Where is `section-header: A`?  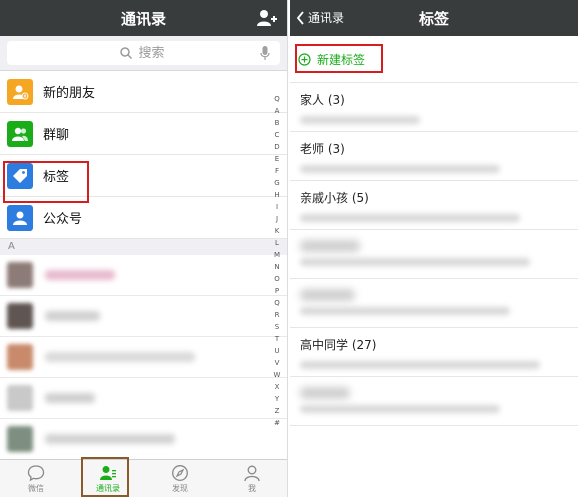 section-header: A is located at coordinates (143, 247).